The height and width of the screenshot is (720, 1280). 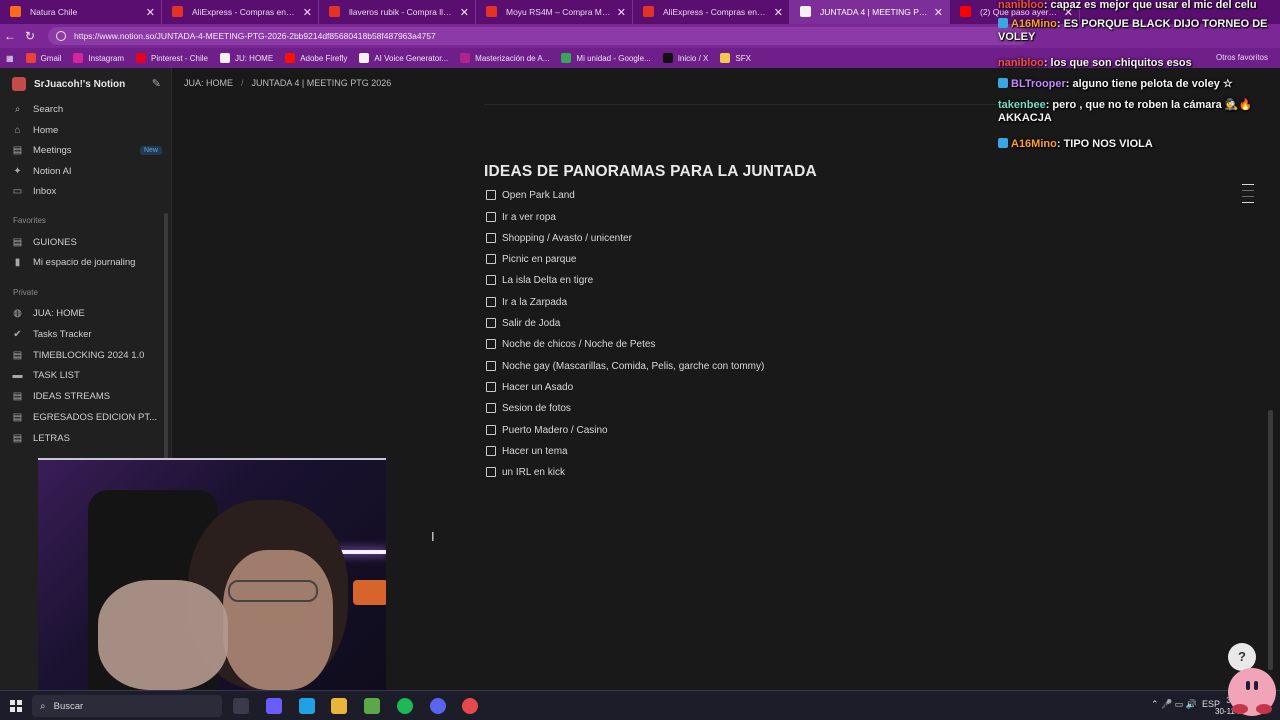 What do you see at coordinates (87, 438) in the screenshot?
I see `sidebar-item-letras: ▤ LETRAS` at bounding box center [87, 438].